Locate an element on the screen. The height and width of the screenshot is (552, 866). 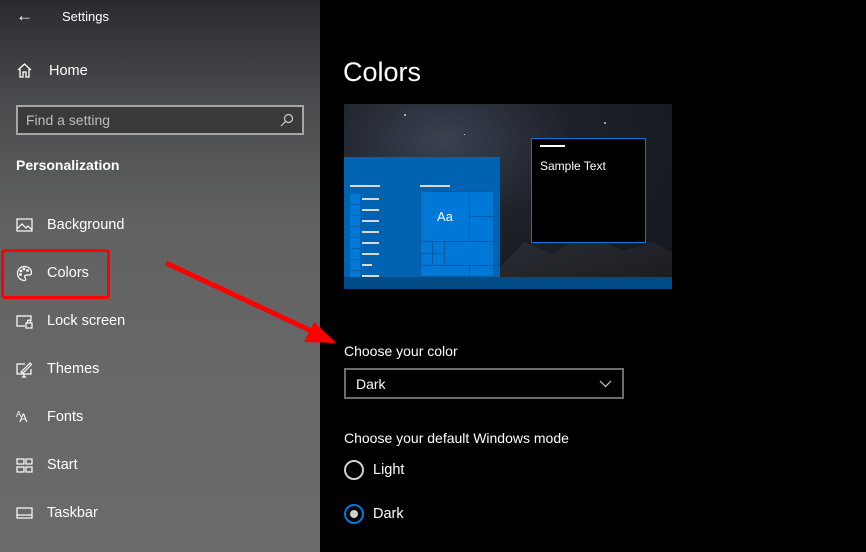
preview-window: Sample Text is located at coordinates (588, 190).